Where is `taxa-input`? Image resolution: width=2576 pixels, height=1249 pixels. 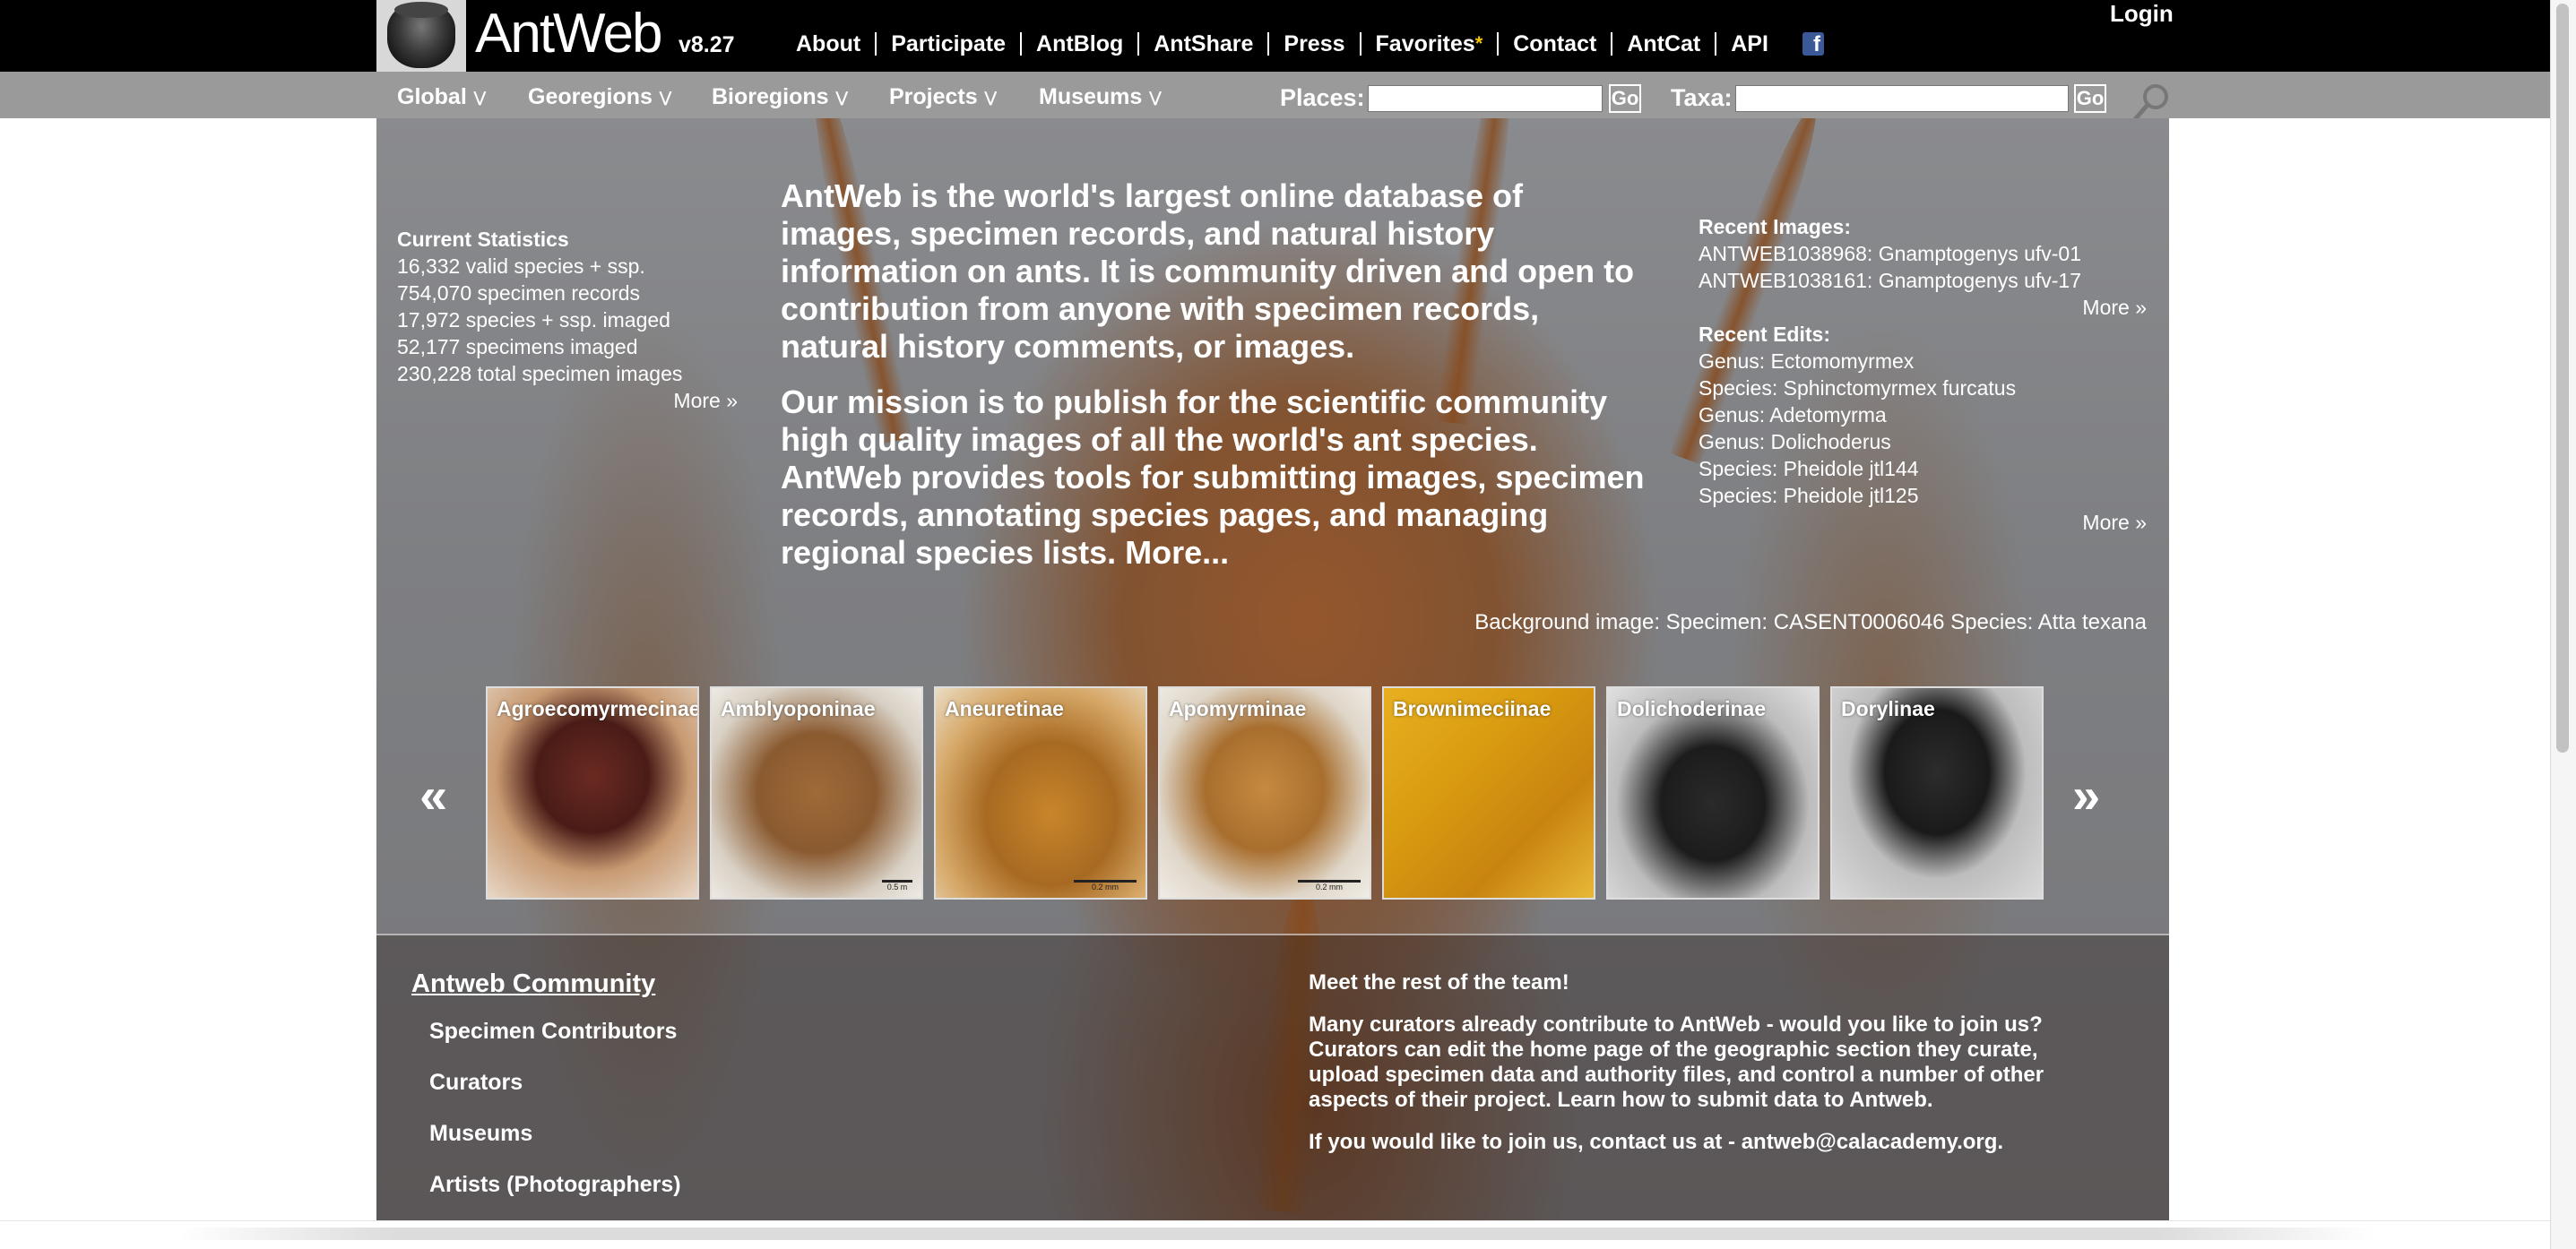
taxa-input is located at coordinates (1902, 98).